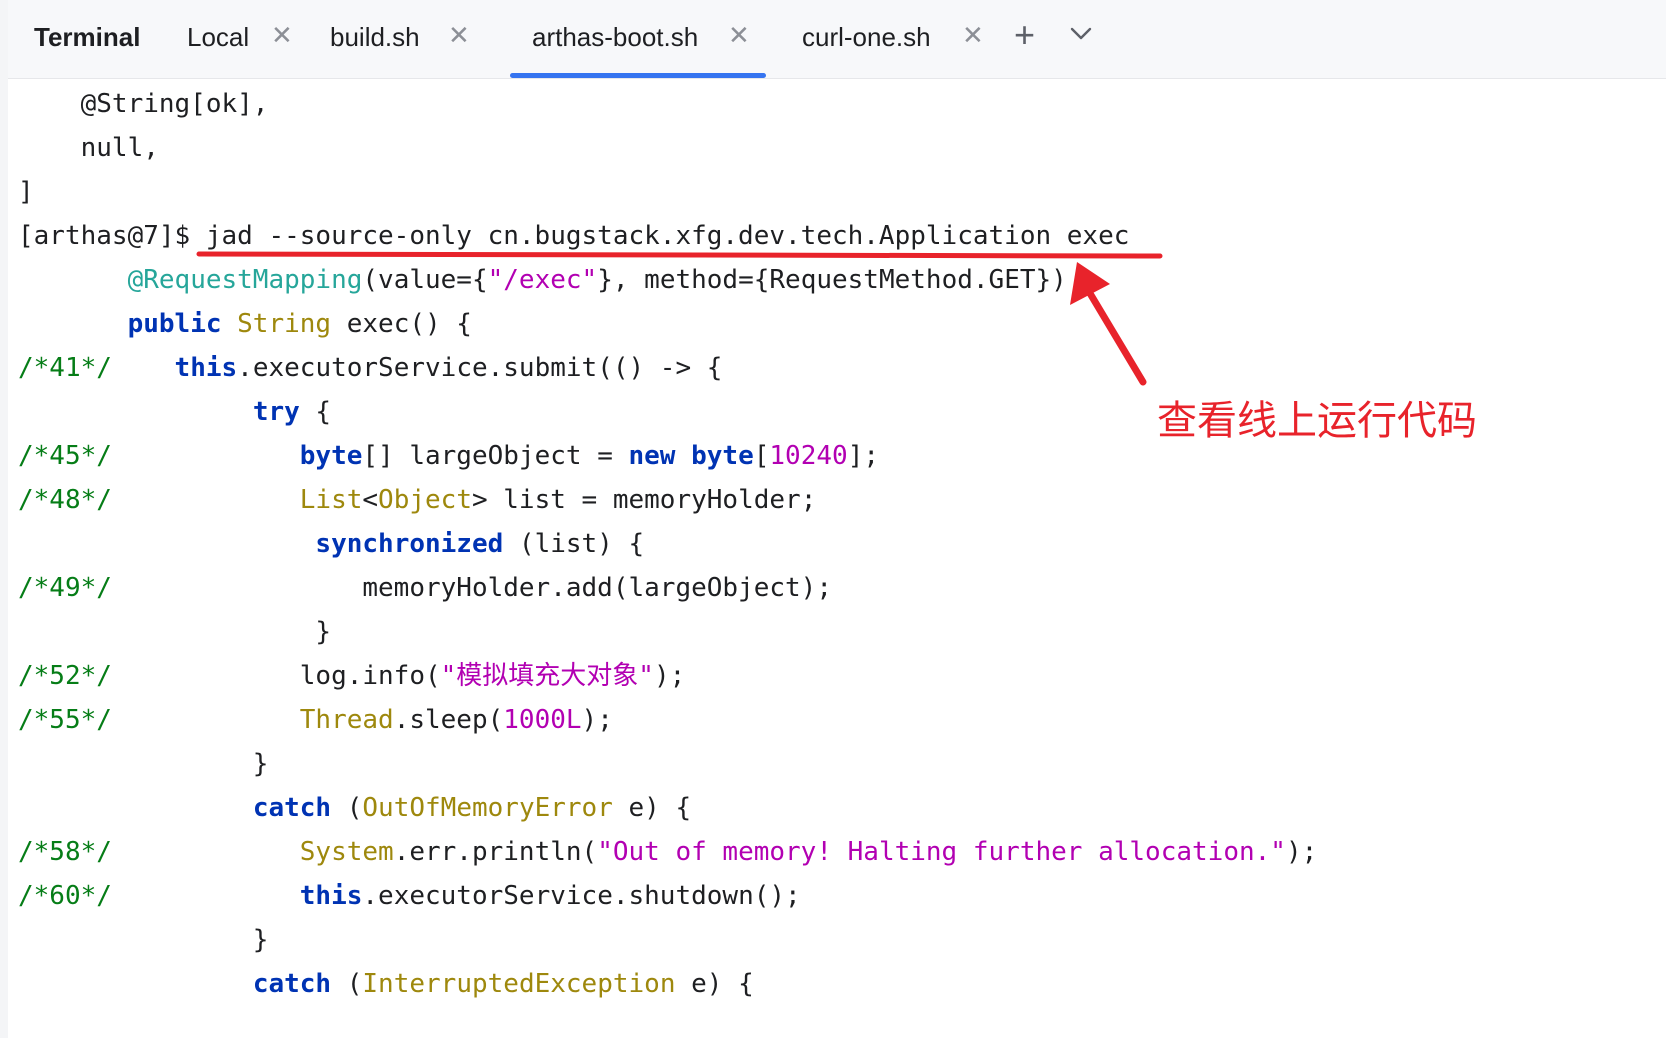 The image size is (1666, 1038). I want to click on annotation-overlay, so click(679, 318).